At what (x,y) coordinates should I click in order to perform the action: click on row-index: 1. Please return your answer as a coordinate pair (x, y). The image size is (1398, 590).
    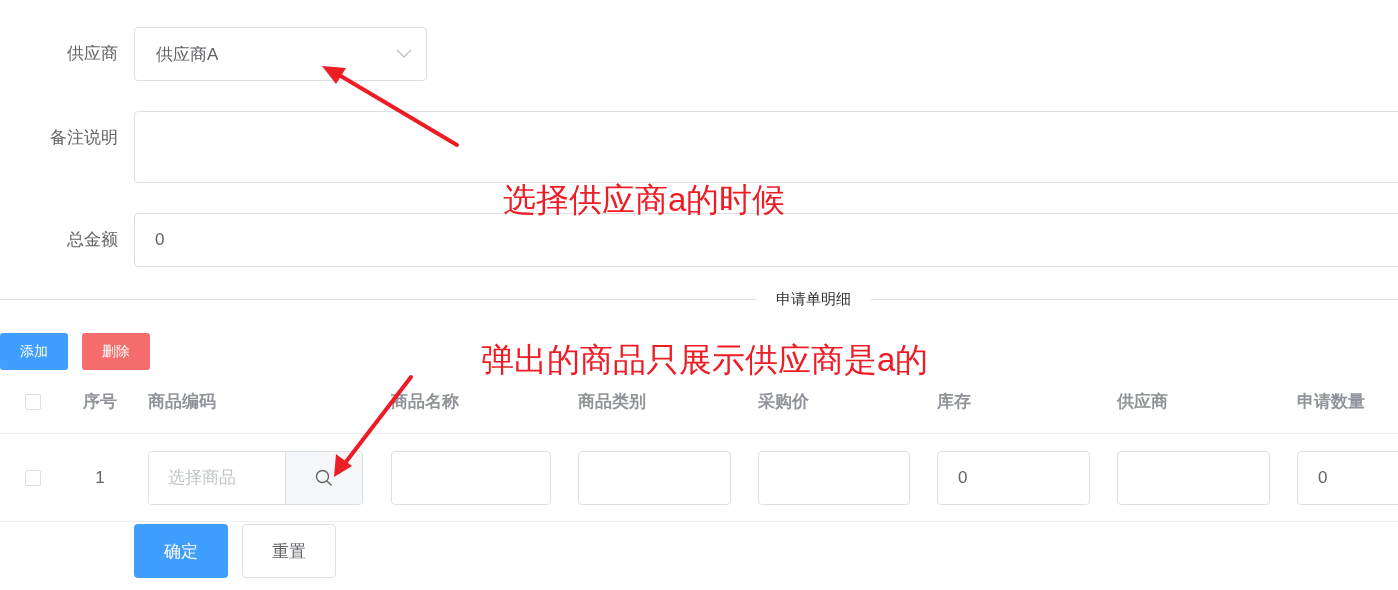
    Looking at the image, I should click on (100, 477).